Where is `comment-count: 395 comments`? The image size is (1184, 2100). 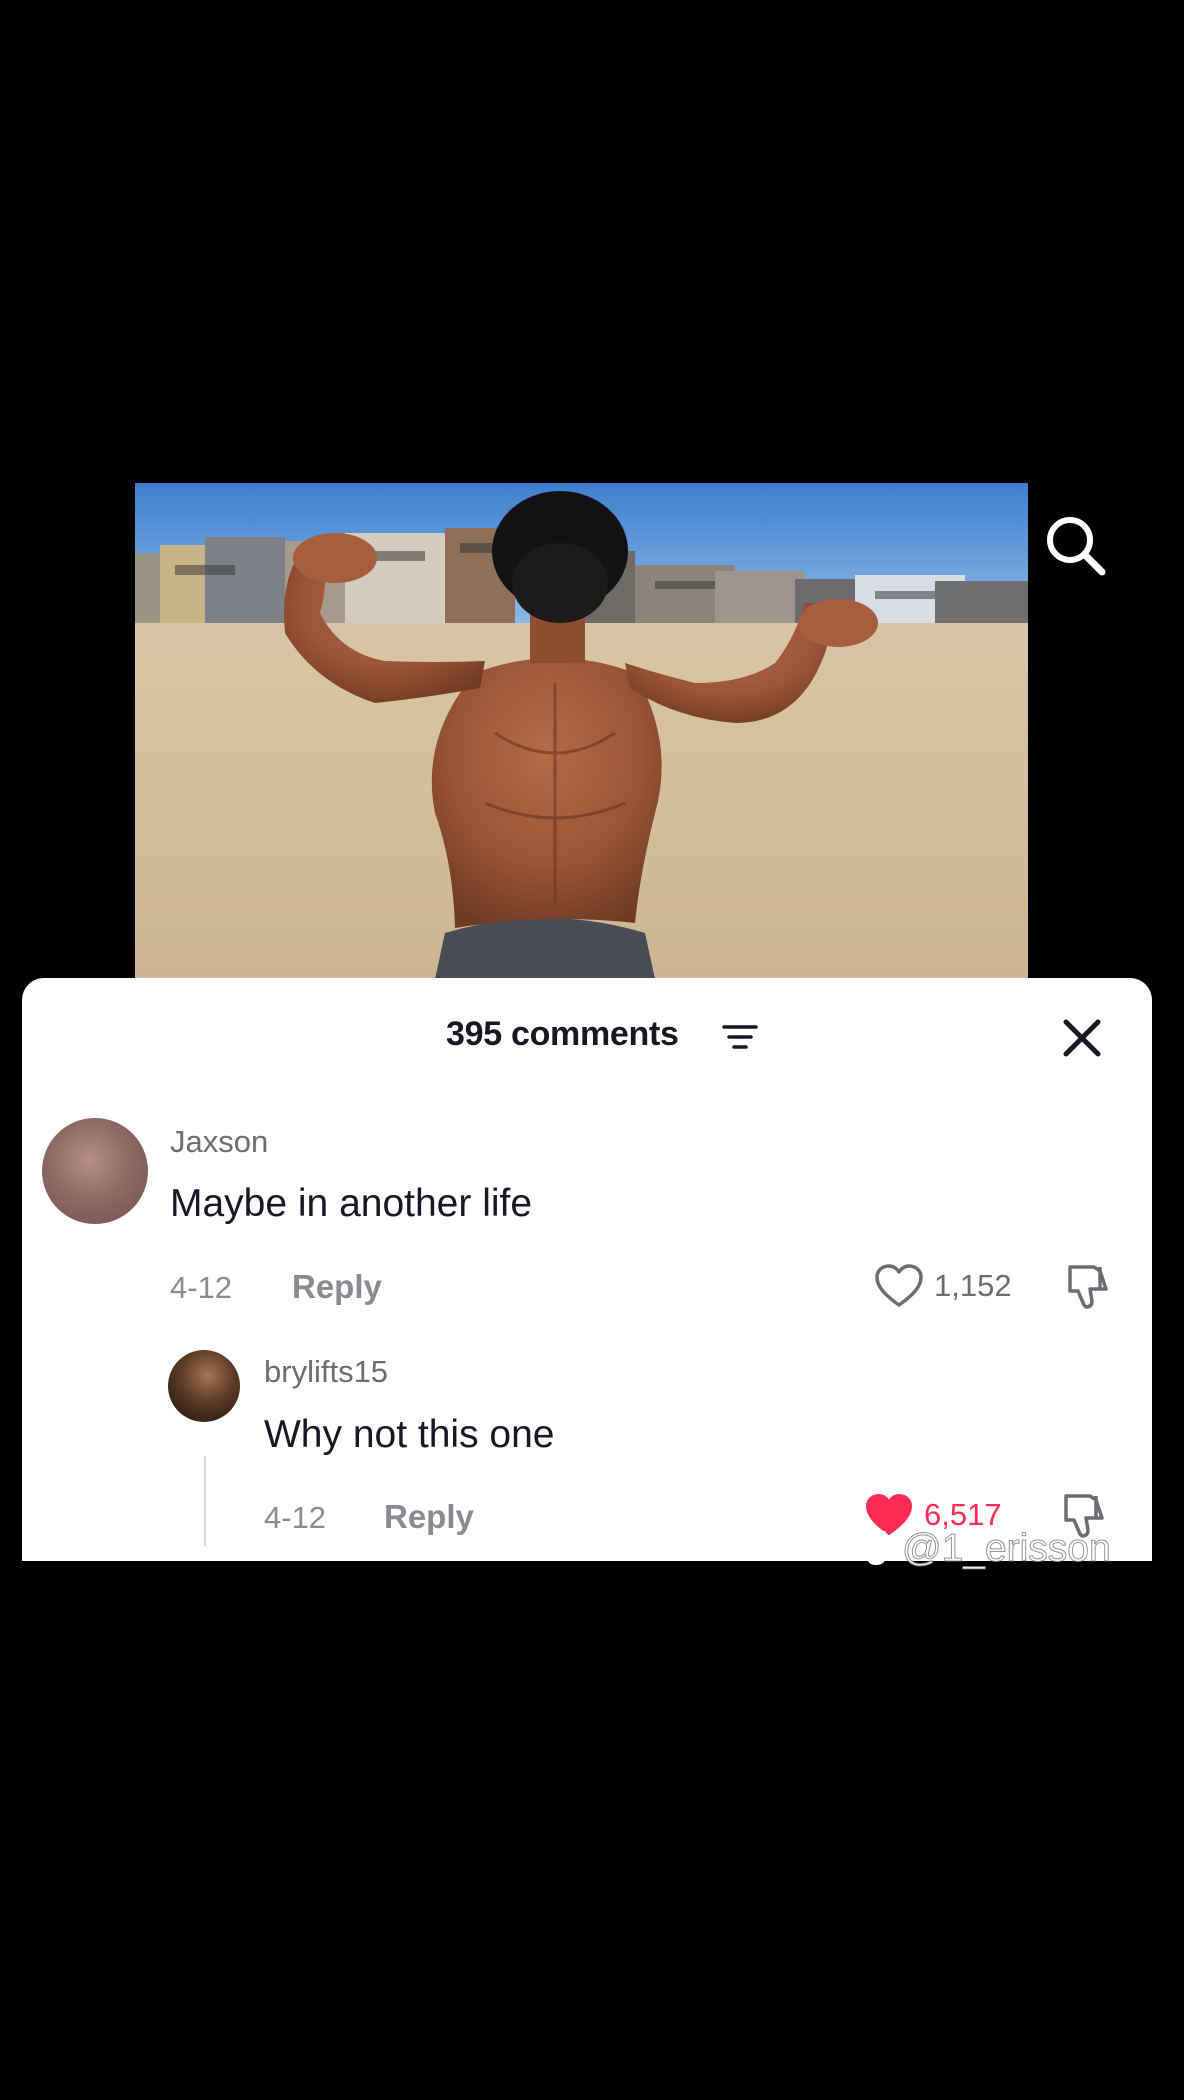 comment-count: 395 comments is located at coordinates (562, 1034).